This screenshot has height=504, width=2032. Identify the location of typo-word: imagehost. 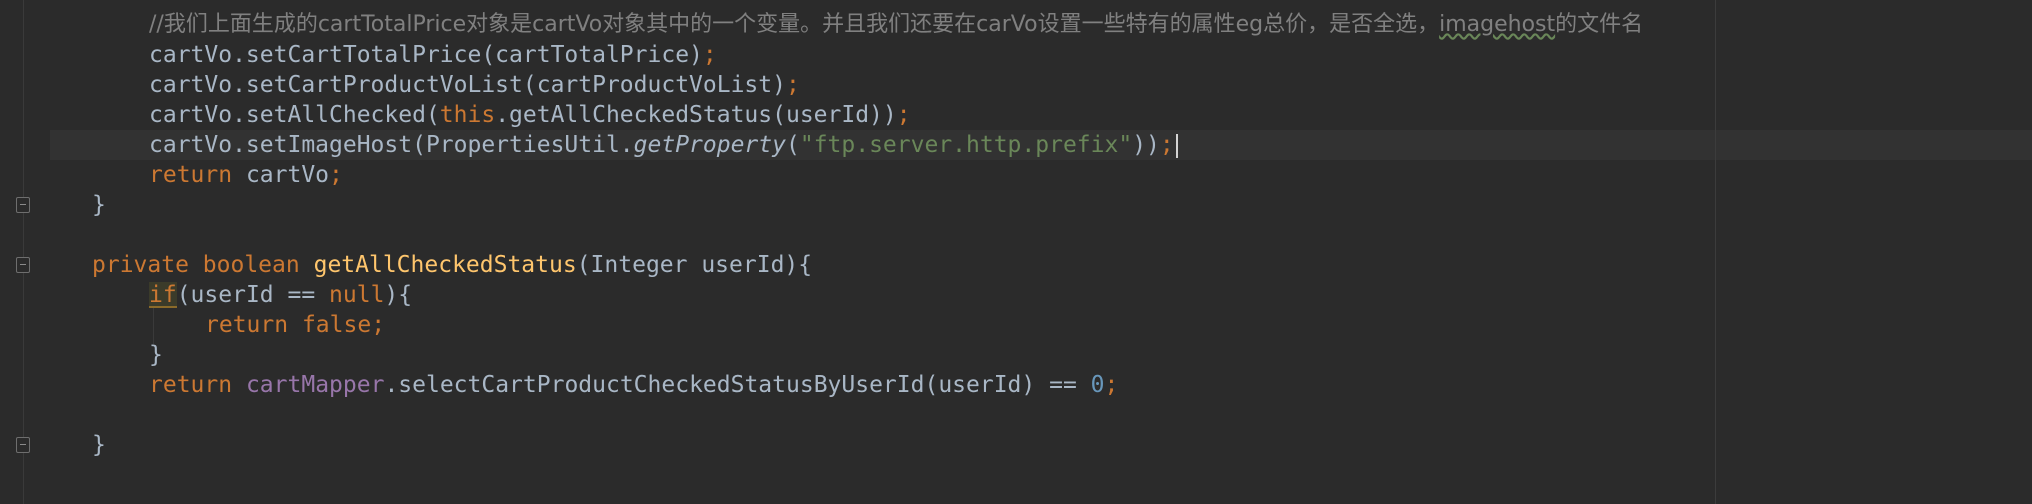
(1497, 24).